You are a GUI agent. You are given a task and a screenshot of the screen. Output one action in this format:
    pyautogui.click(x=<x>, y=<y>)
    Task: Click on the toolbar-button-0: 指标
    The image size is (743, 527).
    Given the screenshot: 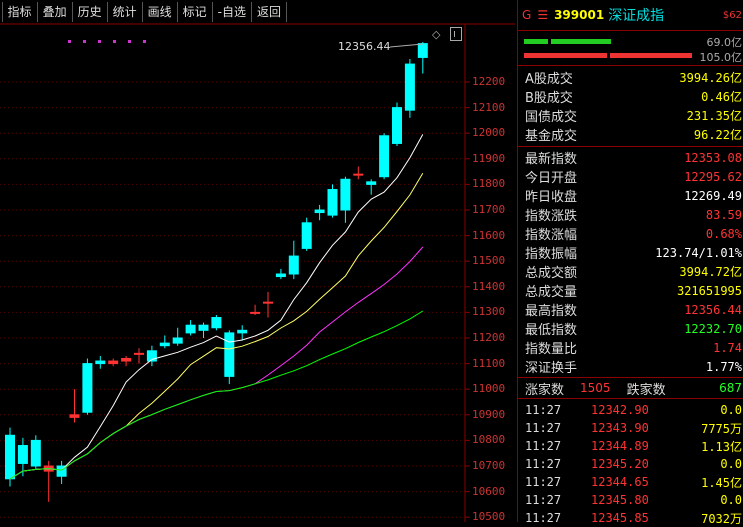 What is the action you would take?
    pyautogui.click(x=20, y=12)
    